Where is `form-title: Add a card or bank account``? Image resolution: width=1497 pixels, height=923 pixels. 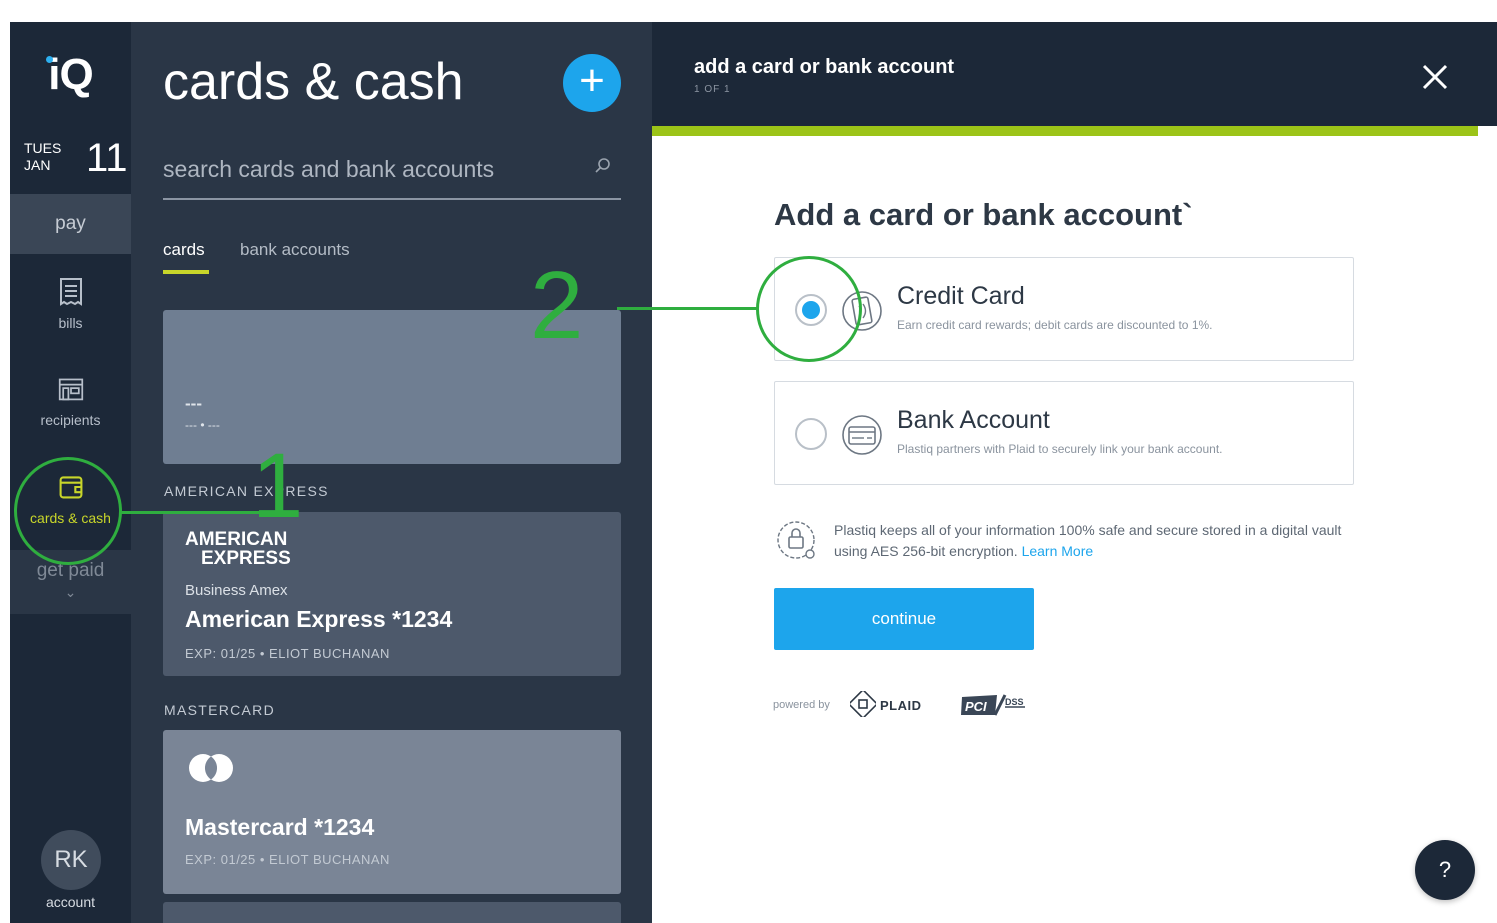
form-title: Add a card or bank account` is located at coordinates (983, 214).